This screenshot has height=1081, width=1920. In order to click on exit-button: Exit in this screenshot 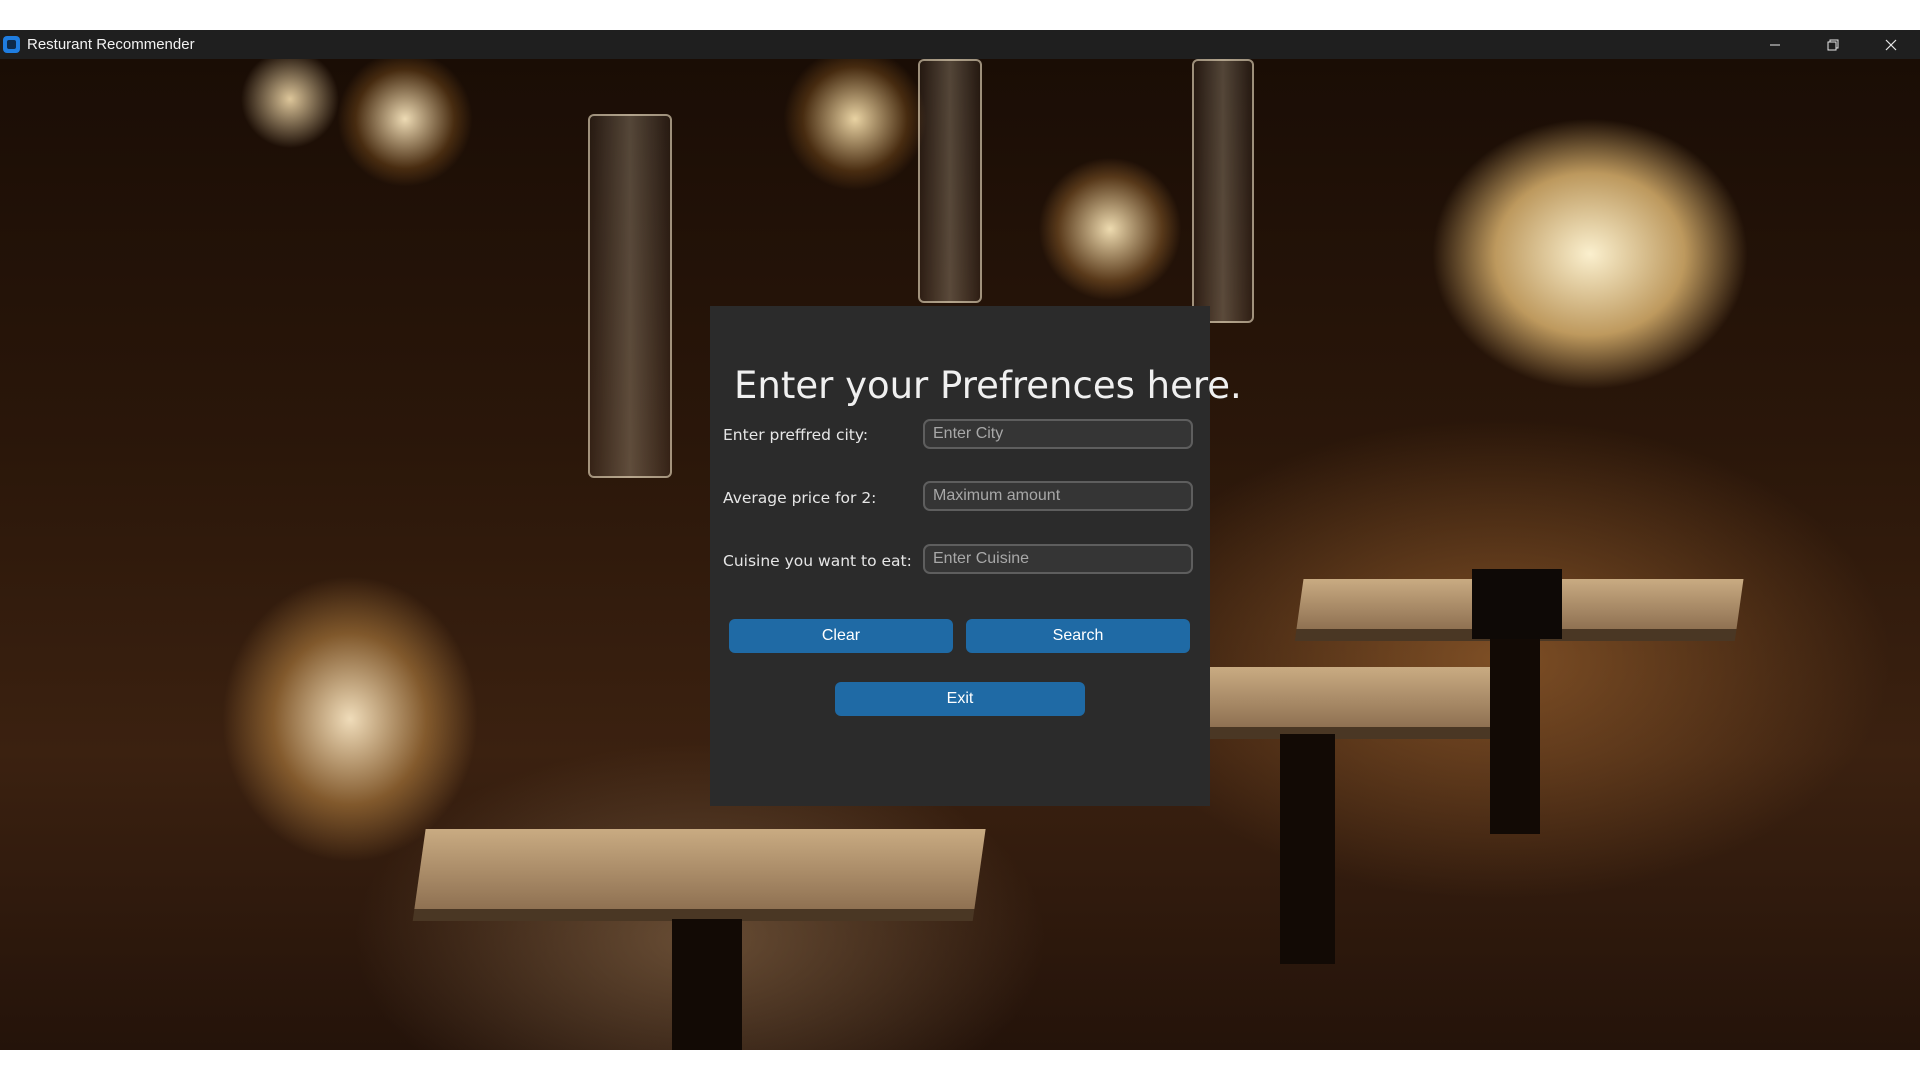, I will do `click(960, 699)`.